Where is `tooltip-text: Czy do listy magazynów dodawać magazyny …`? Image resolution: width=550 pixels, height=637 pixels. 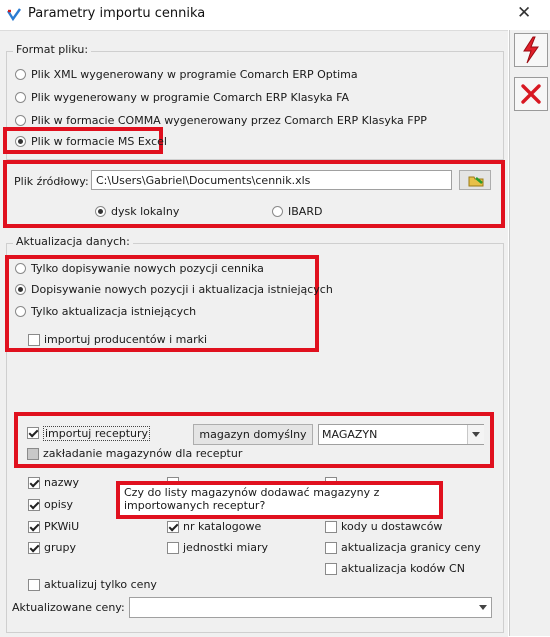 tooltip-text: Czy do listy magazynów dodawać magazyny … is located at coordinates (252, 499).